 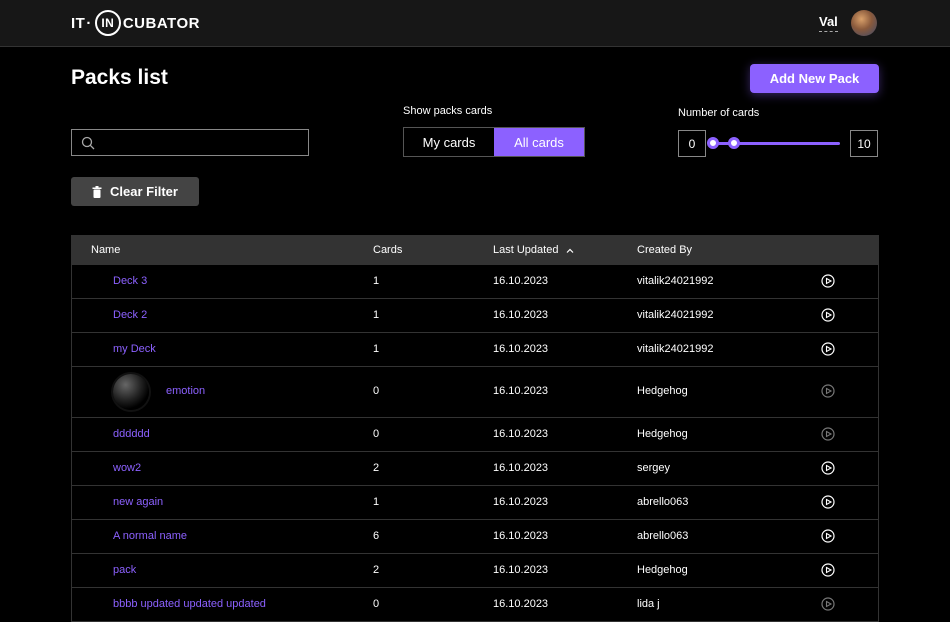 What do you see at coordinates (150, 536) in the screenshot?
I see `pack-name-link: A normal name` at bounding box center [150, 536].